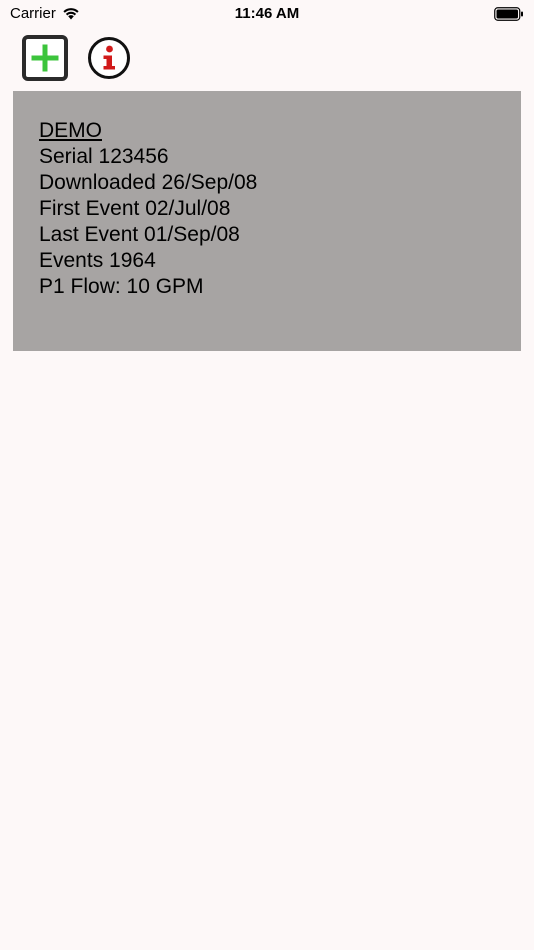 The width and height of the screenshot is (534, 950). What do you see at coordinates (104, 156) in the screenshot?
I see `device-serial: Serial 123456` at bounding box center [104, 156].